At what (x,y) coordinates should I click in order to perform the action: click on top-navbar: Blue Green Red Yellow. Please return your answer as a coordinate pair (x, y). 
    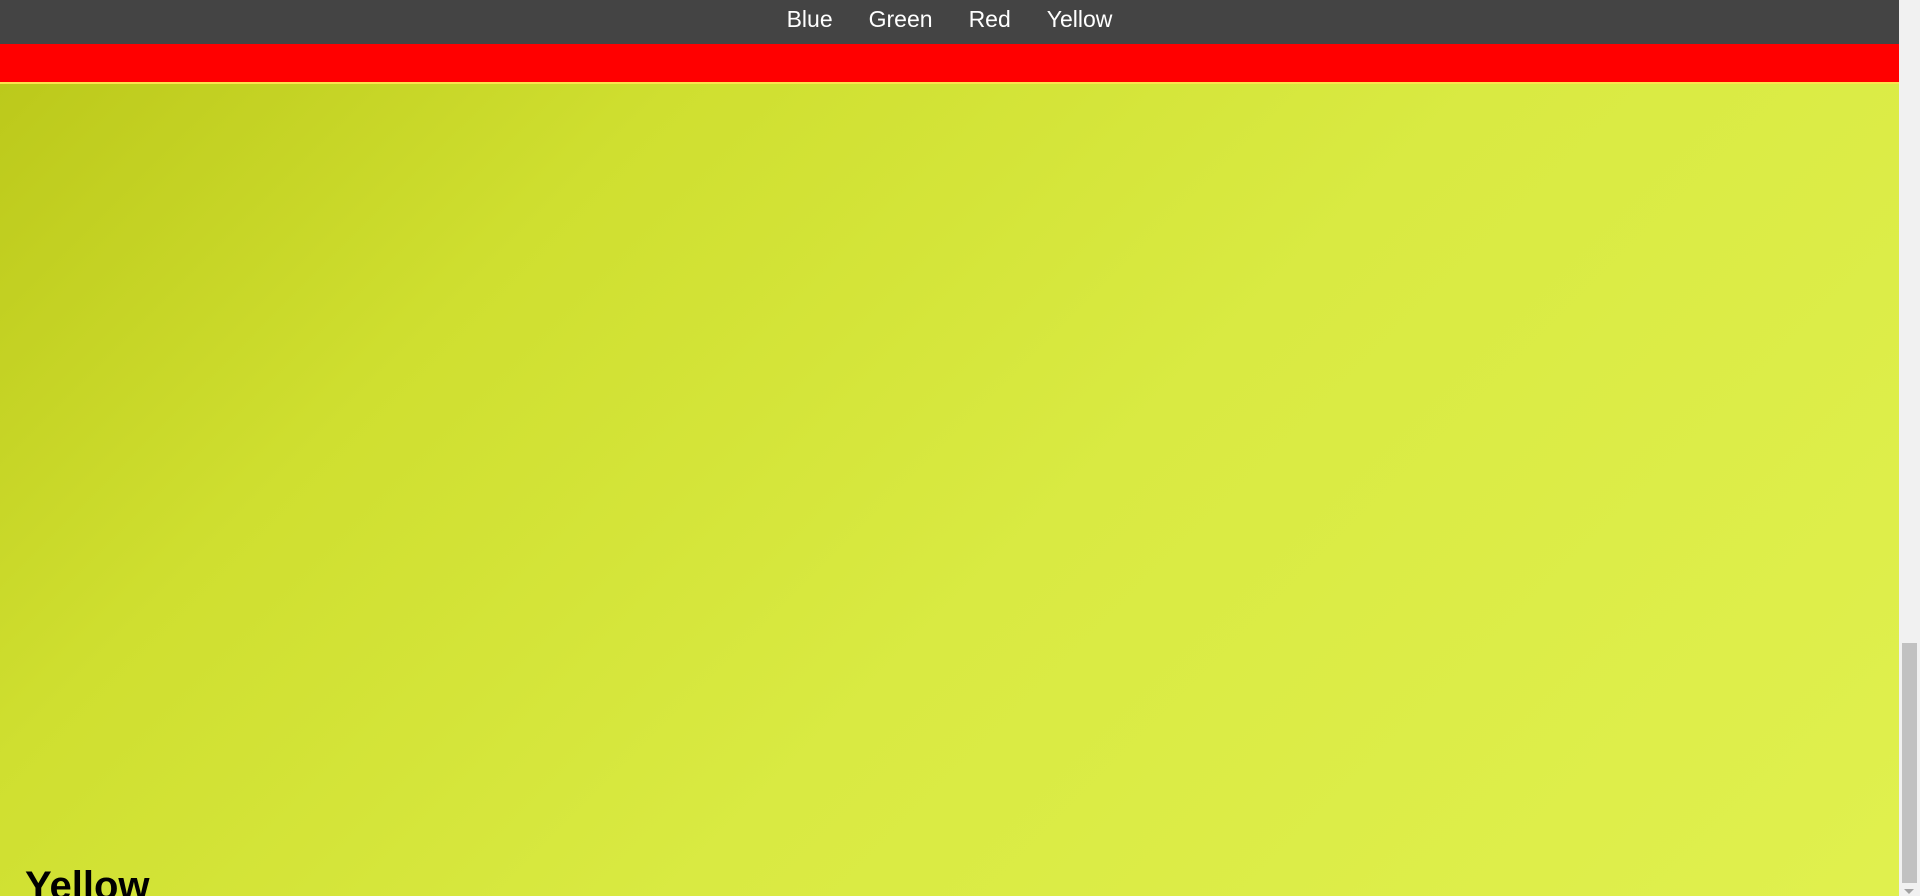
    Looking at the image, I should click on (949, 22).